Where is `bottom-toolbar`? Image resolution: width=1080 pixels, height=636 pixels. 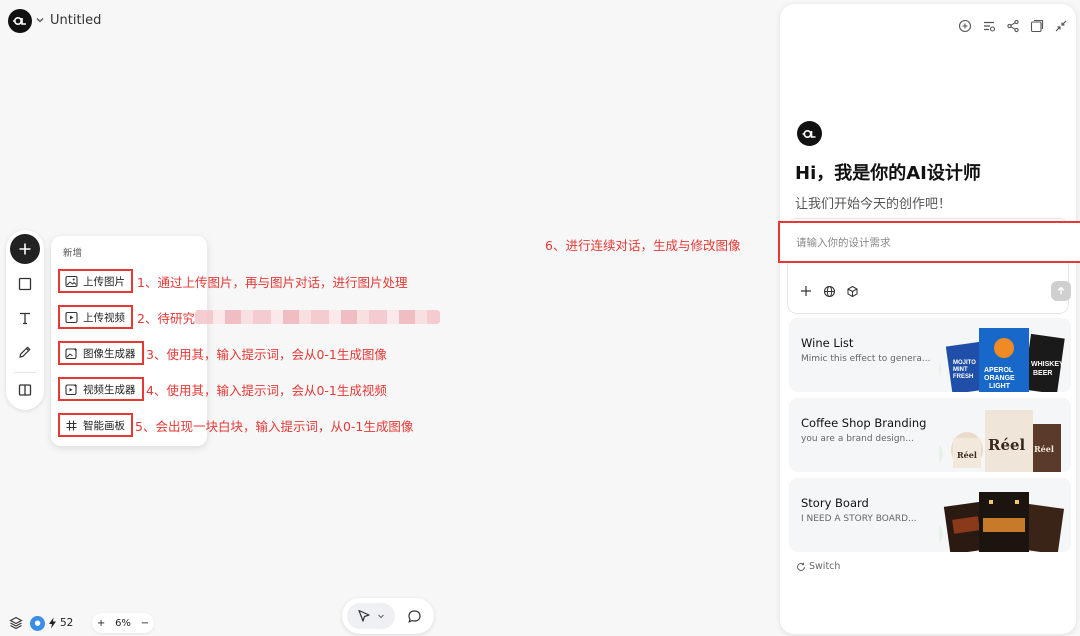
bottom-toolbar is located at coordinates (388, 616).